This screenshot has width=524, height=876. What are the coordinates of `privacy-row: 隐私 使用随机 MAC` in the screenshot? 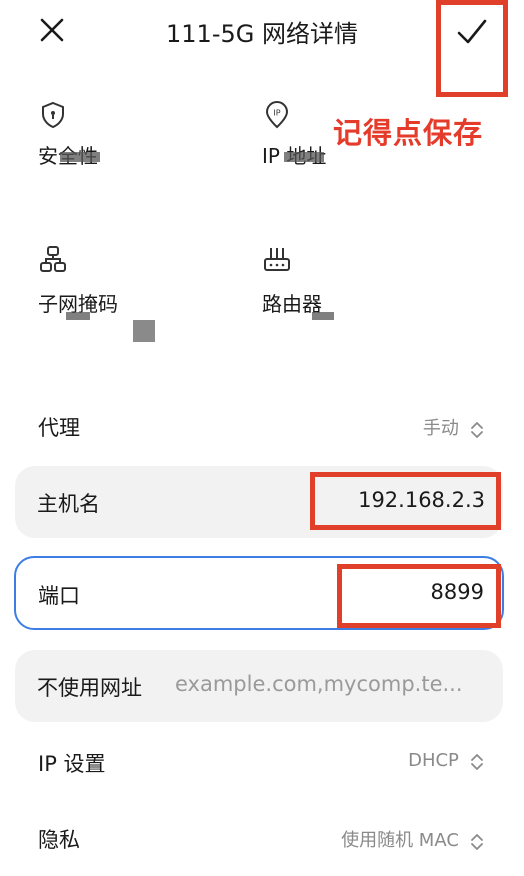 It's located at (262, 838).